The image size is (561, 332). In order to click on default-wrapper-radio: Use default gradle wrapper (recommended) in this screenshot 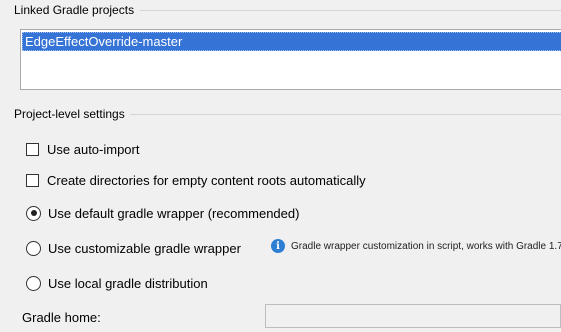, I will do `click(162, 213)`.